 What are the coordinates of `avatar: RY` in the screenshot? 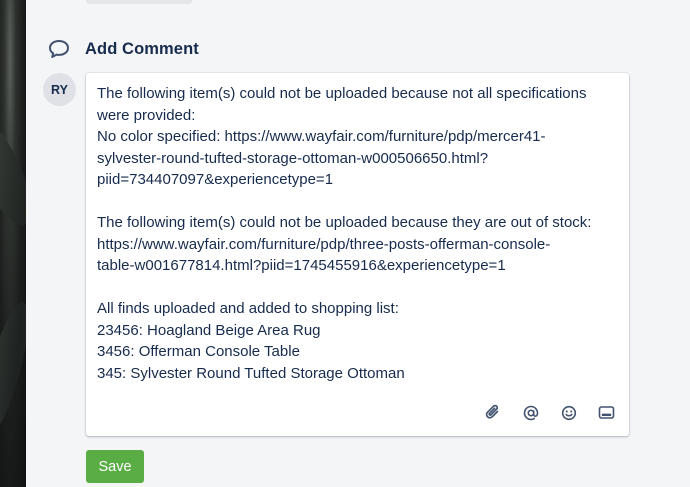 It's located at (59, 89).